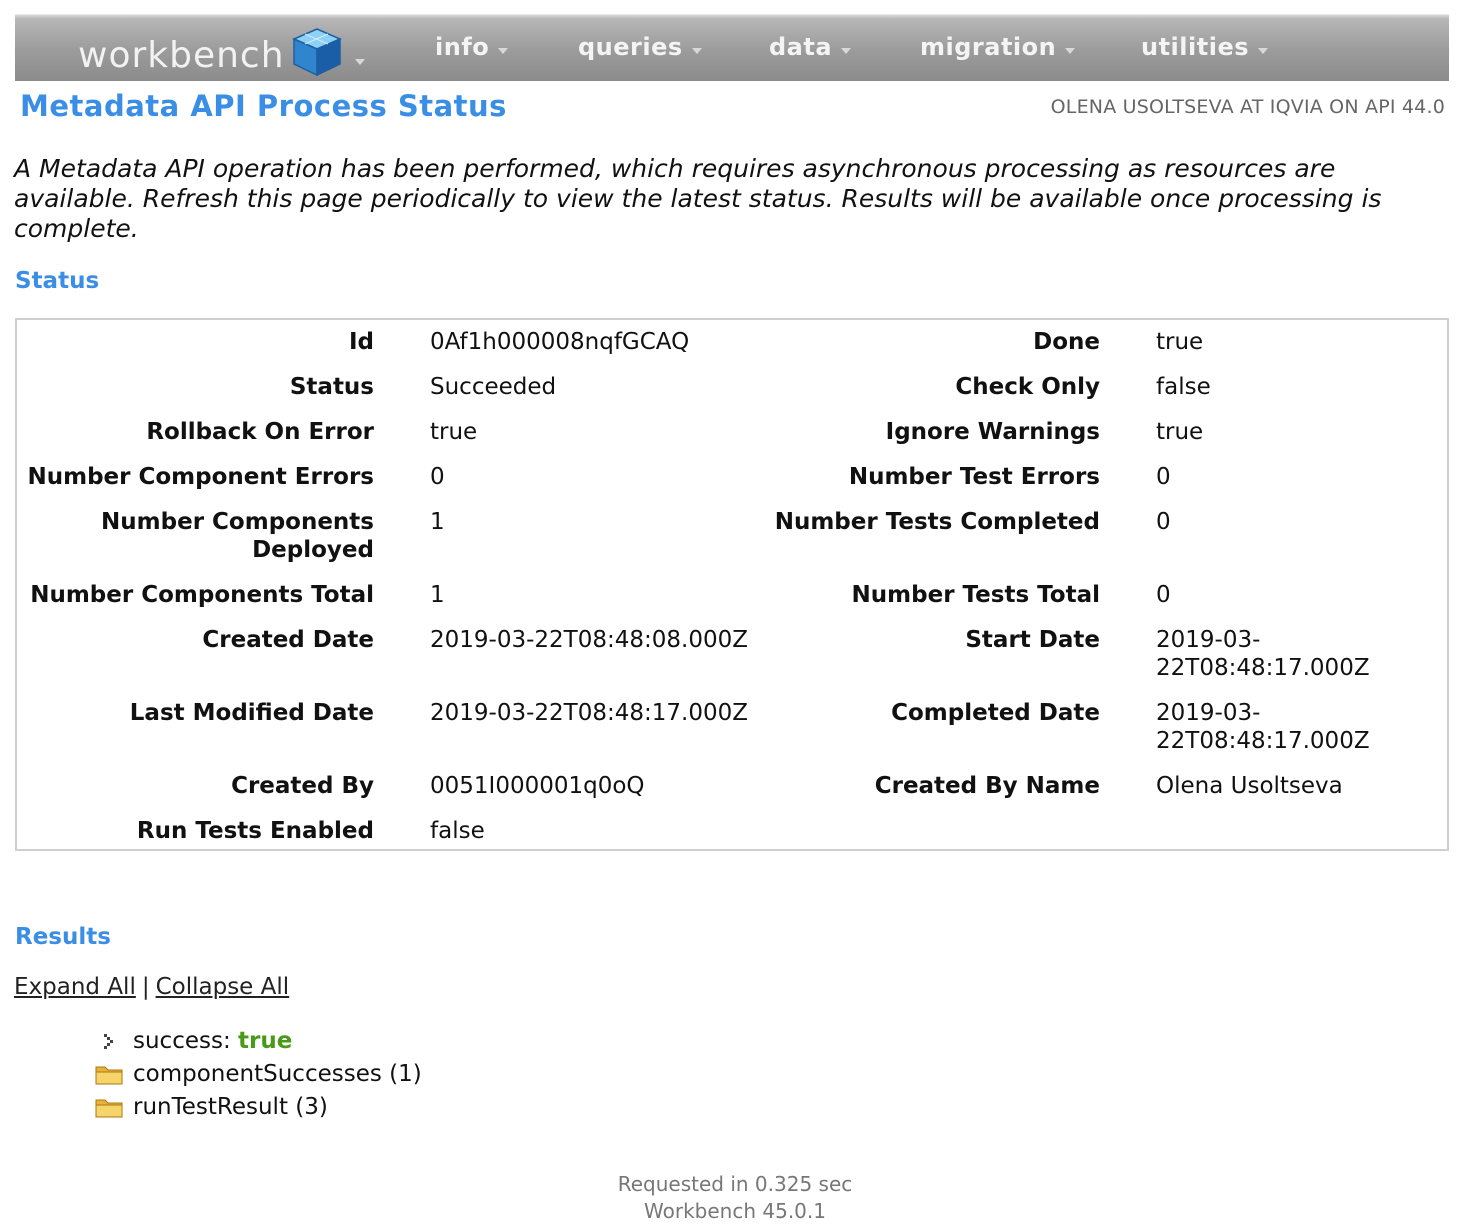 The width and height of the screenshot is (1470, 1231). Describe the element at coordinates (995, 713) in the screenshot. I see `status-label: Completed Date` at that location.